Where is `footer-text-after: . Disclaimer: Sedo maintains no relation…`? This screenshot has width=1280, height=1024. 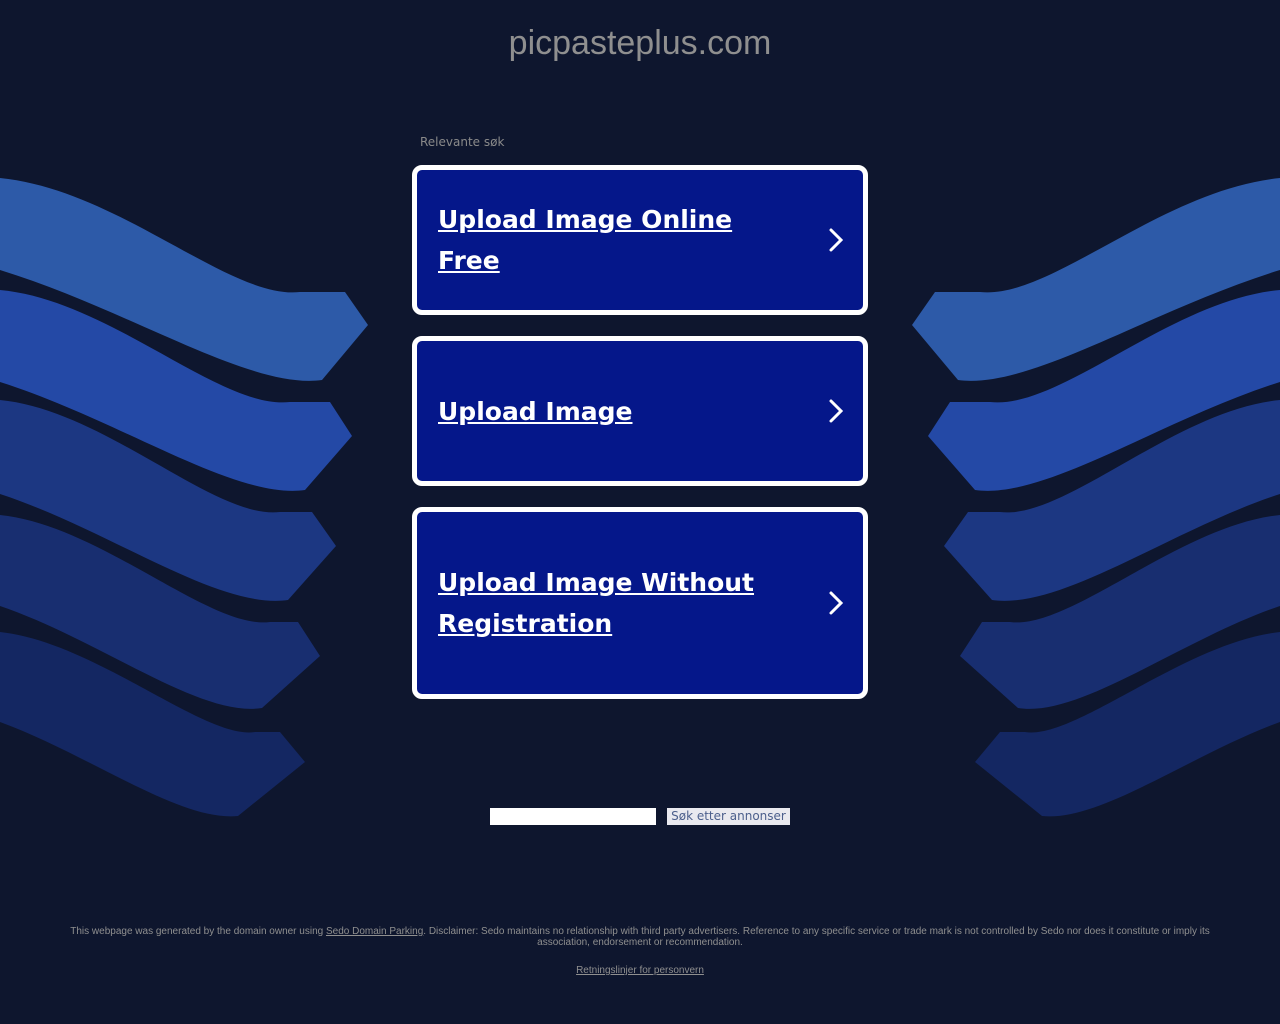
footer-text-after: . Disclaimer: Sedo maintains no relation… is located at coordinates (816, 937).